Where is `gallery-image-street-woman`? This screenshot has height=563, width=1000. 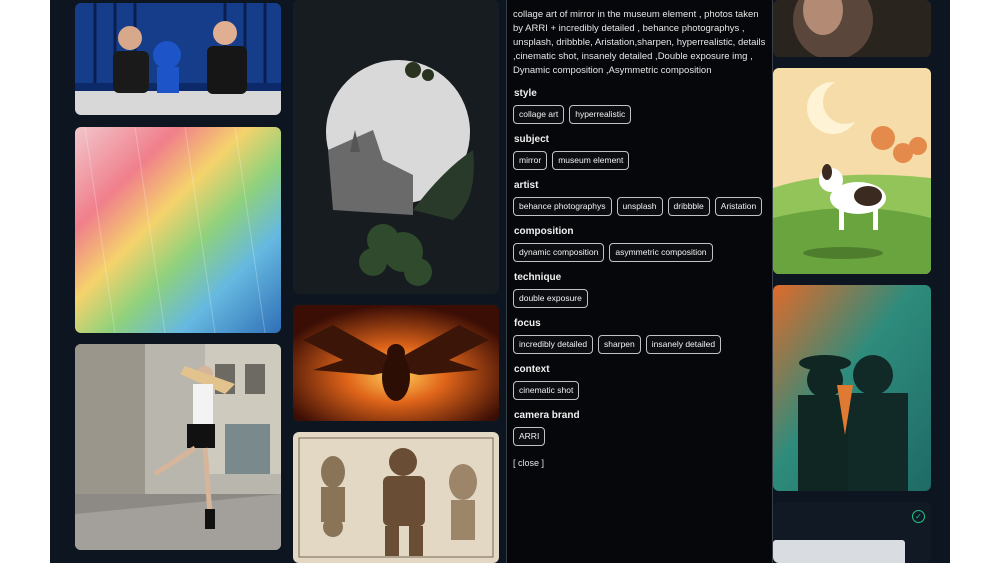
gallery-image-street-woman is located at coordinates (178, 447).